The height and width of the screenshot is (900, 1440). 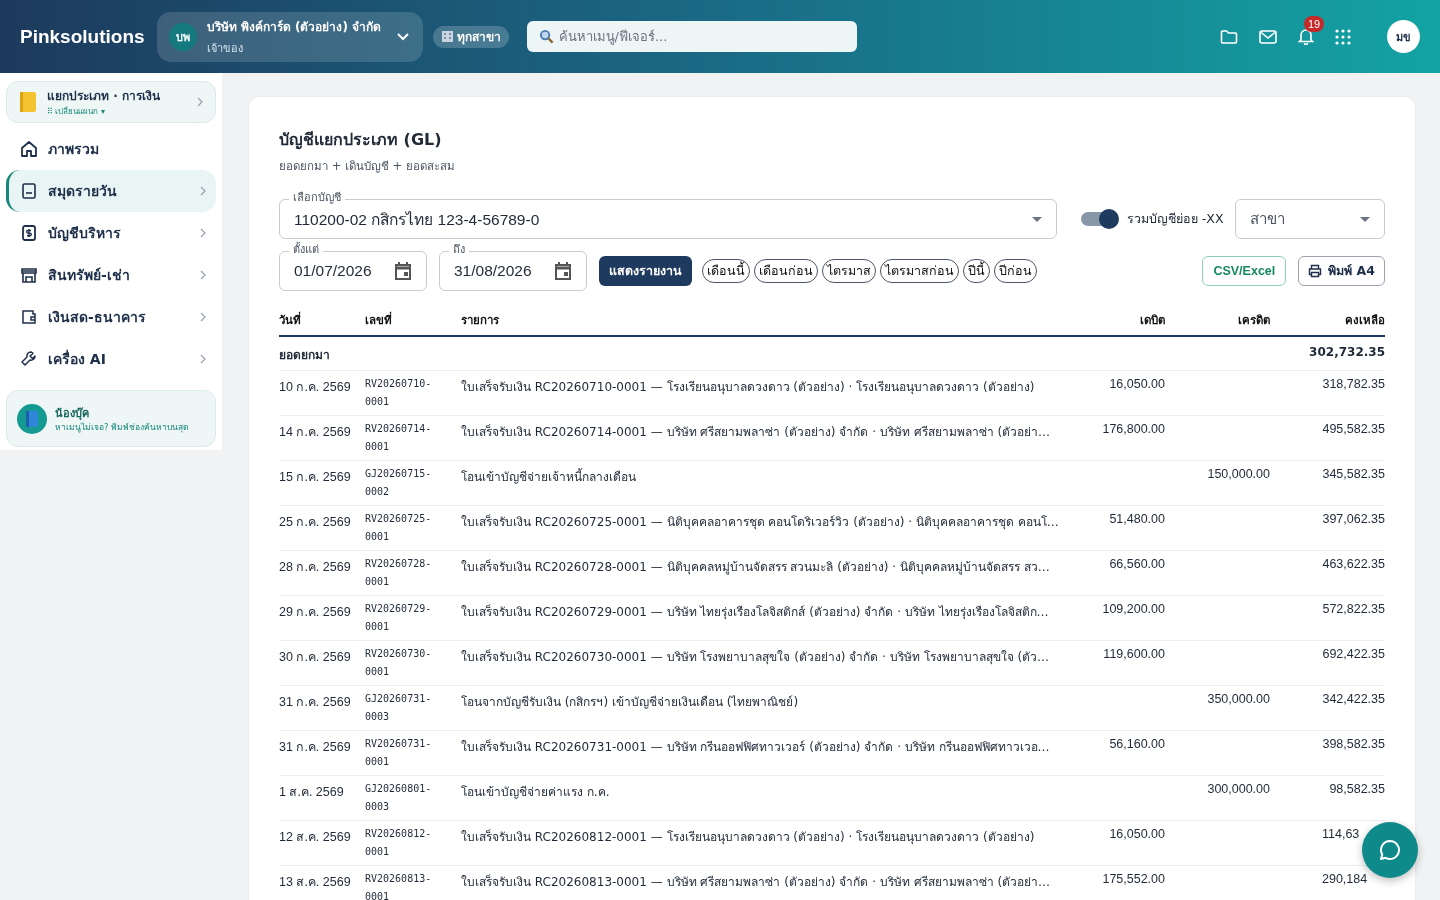 I want to click on apps-grid-icon, so click(x=1343, y=36).